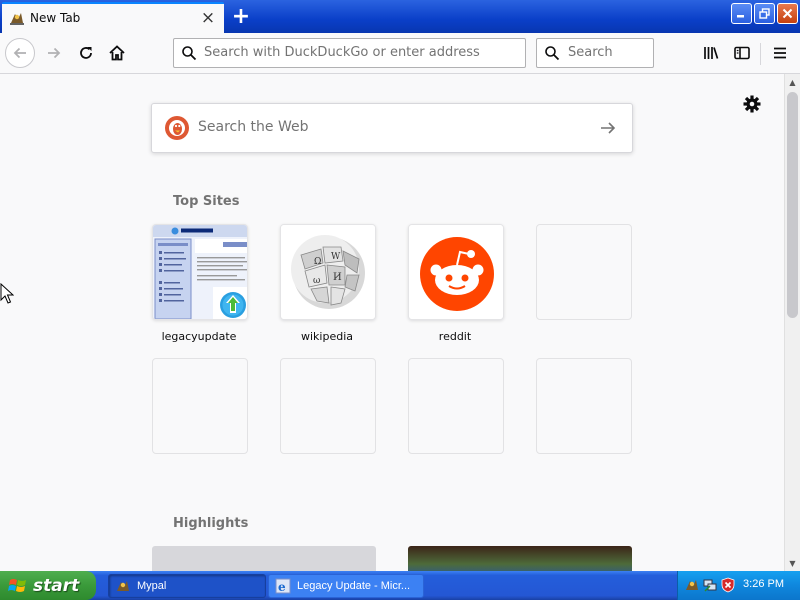 This screenshot has width=800, height=600. Describe the element at coordinates (326, 336) in the screenshot. I see `top-site-label: wikipedia` at that location.